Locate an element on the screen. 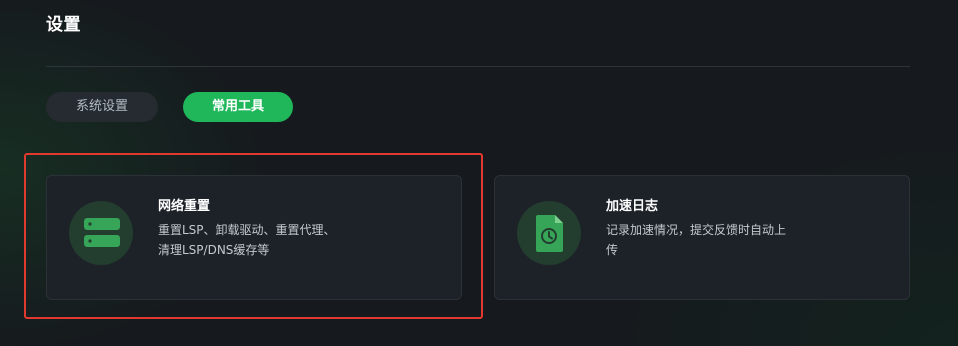 This screenshot has height=346, width=958. header-divider is located at coordinates (478, 66).